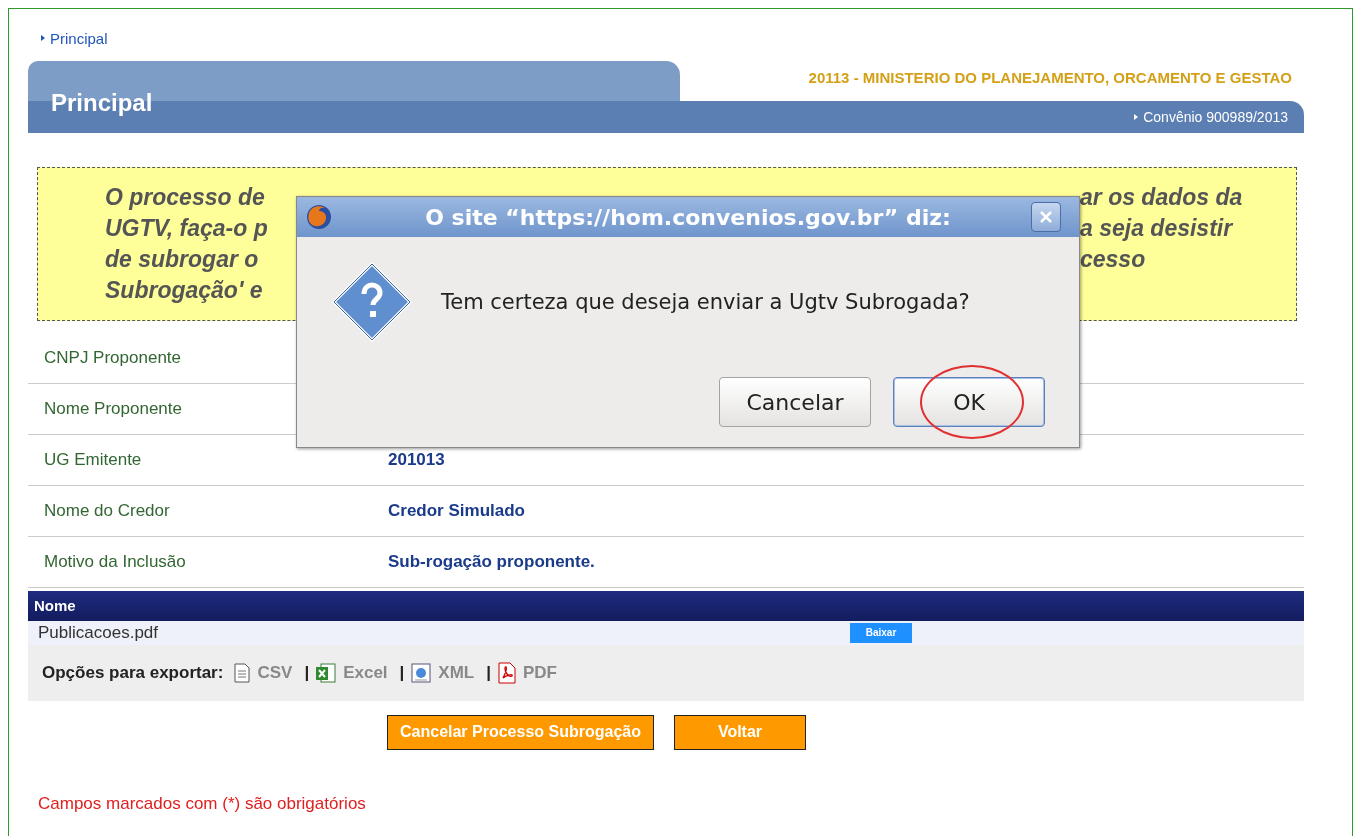 The image size is (1361, 836). What do you see at coordinates (881, 632) in the screenshot?
I see `download-button: Baixar` at bounding box center [881, 632].